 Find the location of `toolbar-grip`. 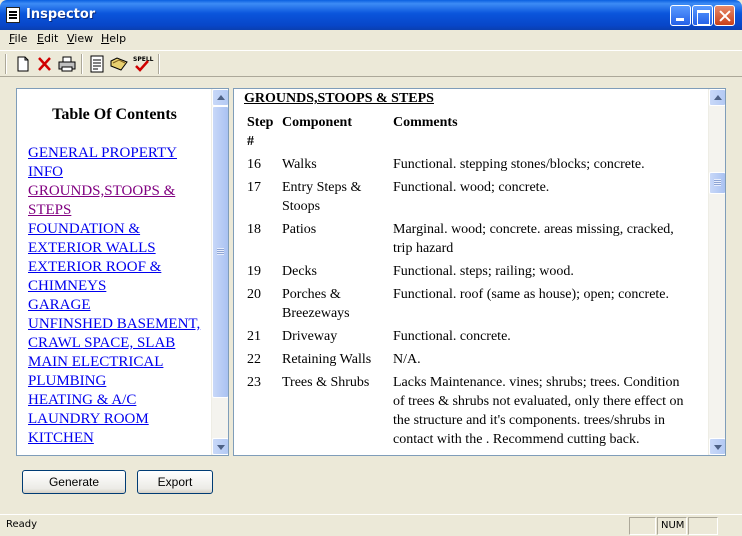

toolbar-grip is located at coordinates (6, 64).